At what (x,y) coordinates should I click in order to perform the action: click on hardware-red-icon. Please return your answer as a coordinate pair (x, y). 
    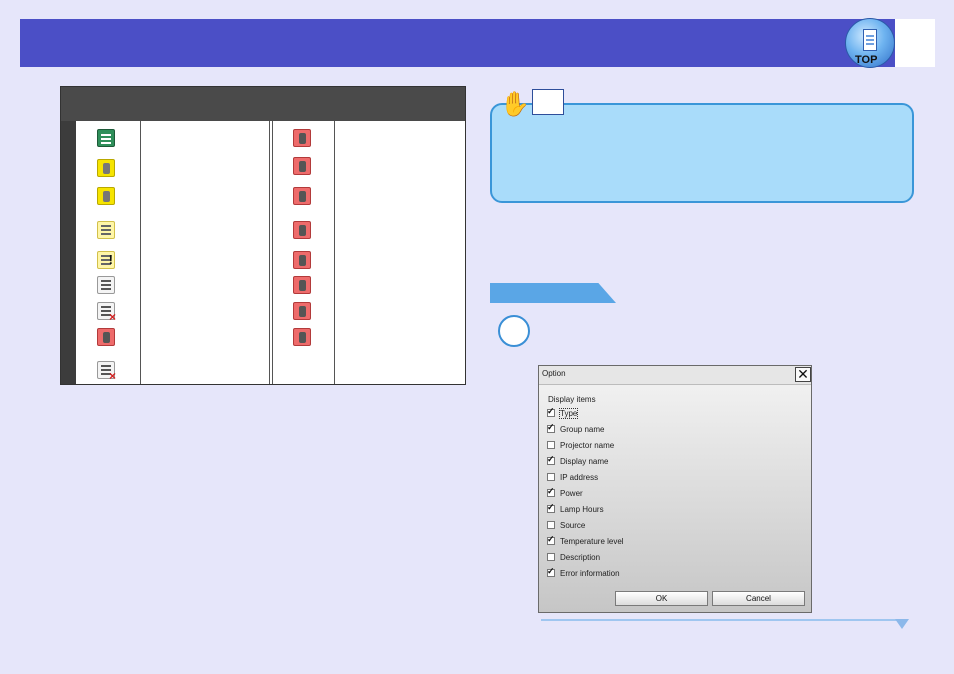
    Looking at the image, I should click on (302, 337).